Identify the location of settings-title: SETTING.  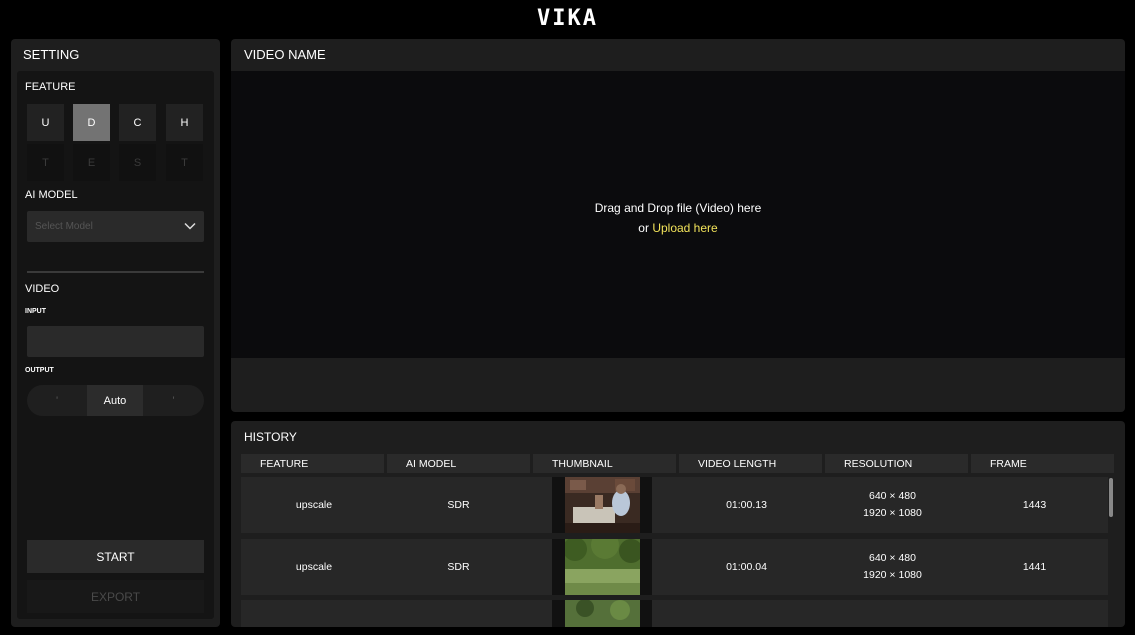
(51, 54).